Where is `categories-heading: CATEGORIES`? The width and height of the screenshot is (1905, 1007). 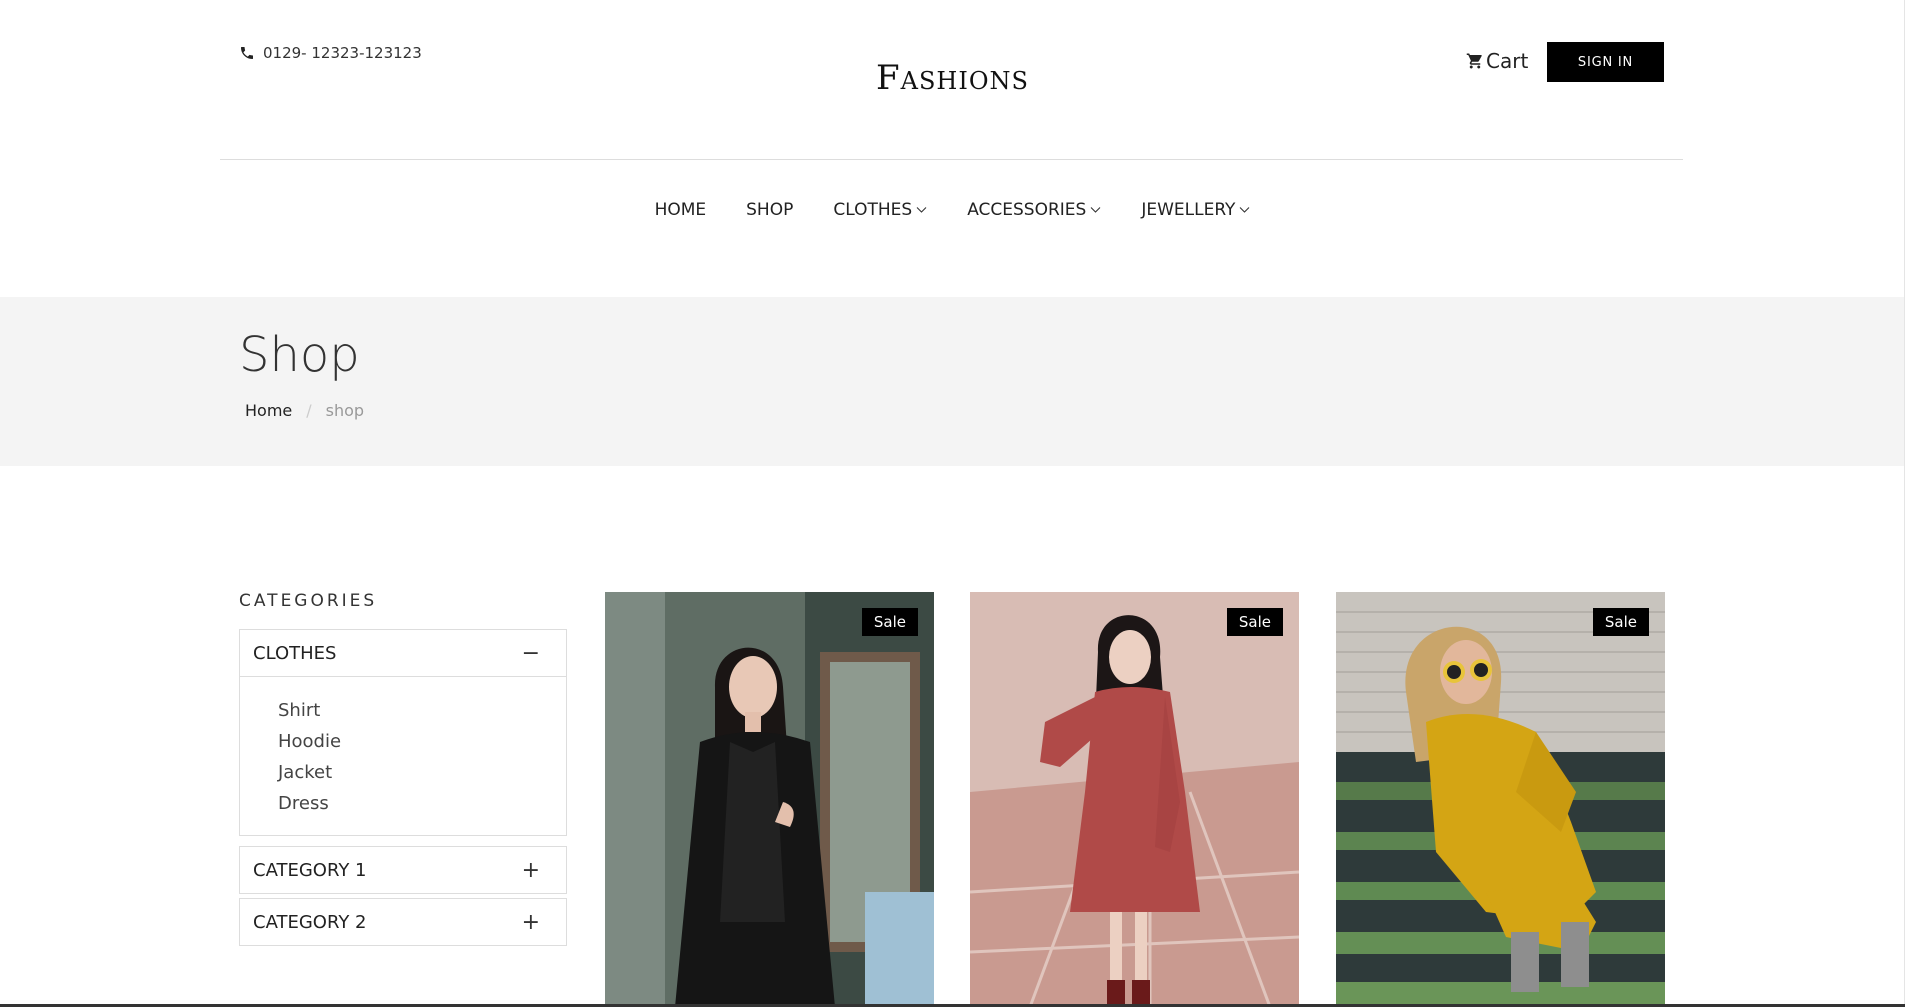
categories-heading: CATEGORIES is located at coordinates (308, 601).